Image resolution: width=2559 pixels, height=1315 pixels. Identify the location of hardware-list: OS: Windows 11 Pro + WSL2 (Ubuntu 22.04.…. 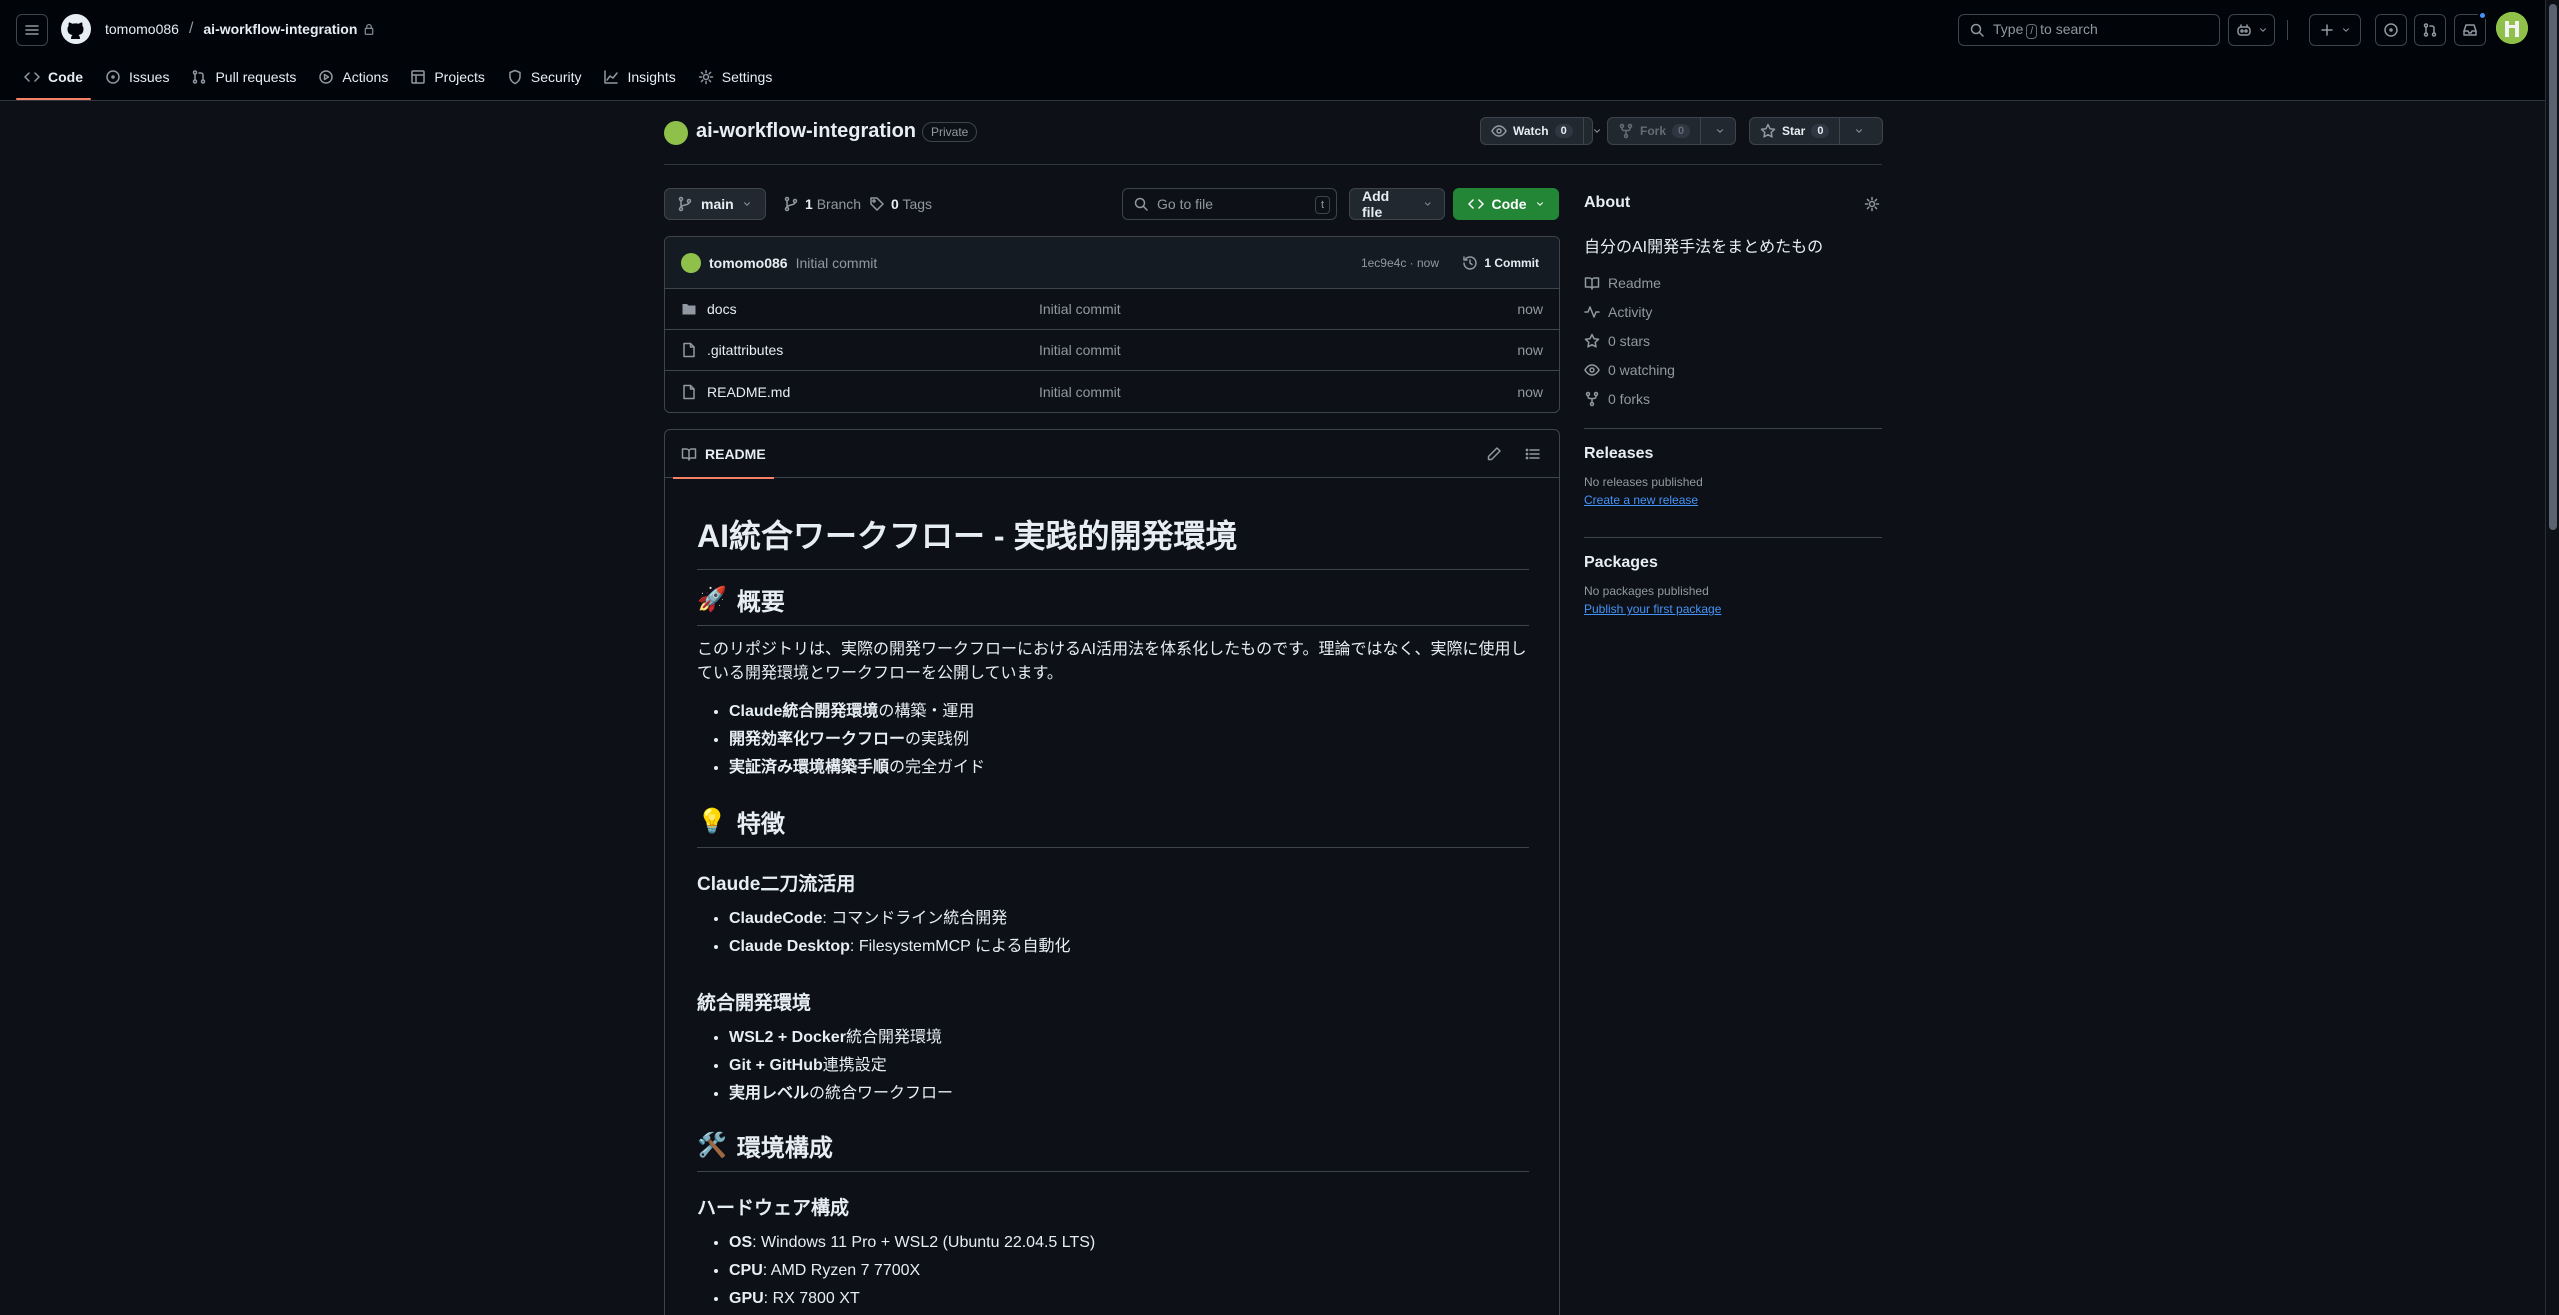
(912, 1271).